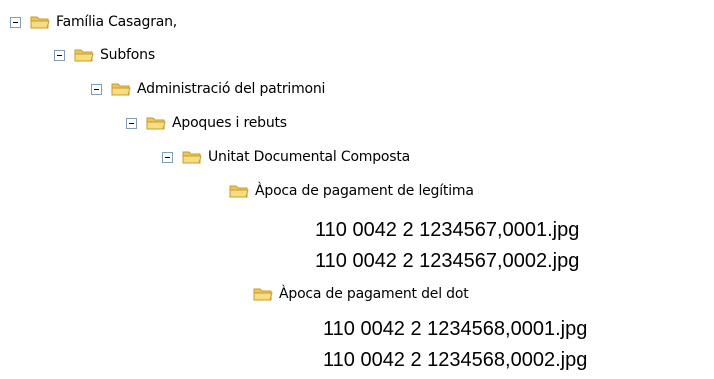 The image size is (714, 379). I want to click on tree-node-label: Subfons, so click(127, 55).